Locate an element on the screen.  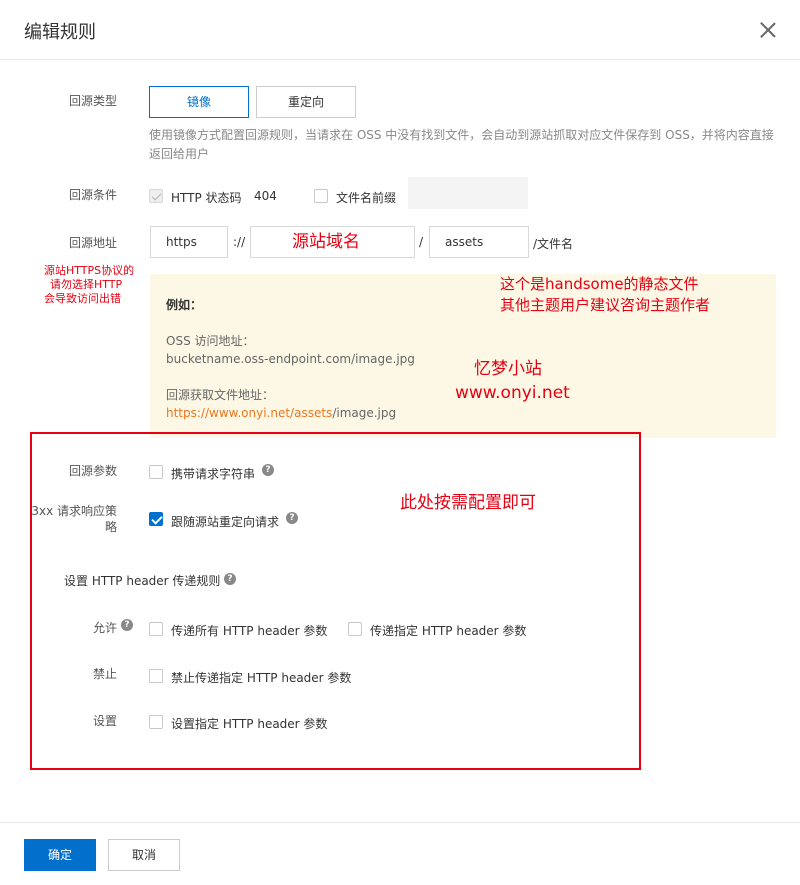
https-note-line1: 源站HTTPS协议的 is located at coordinates (89, 270).